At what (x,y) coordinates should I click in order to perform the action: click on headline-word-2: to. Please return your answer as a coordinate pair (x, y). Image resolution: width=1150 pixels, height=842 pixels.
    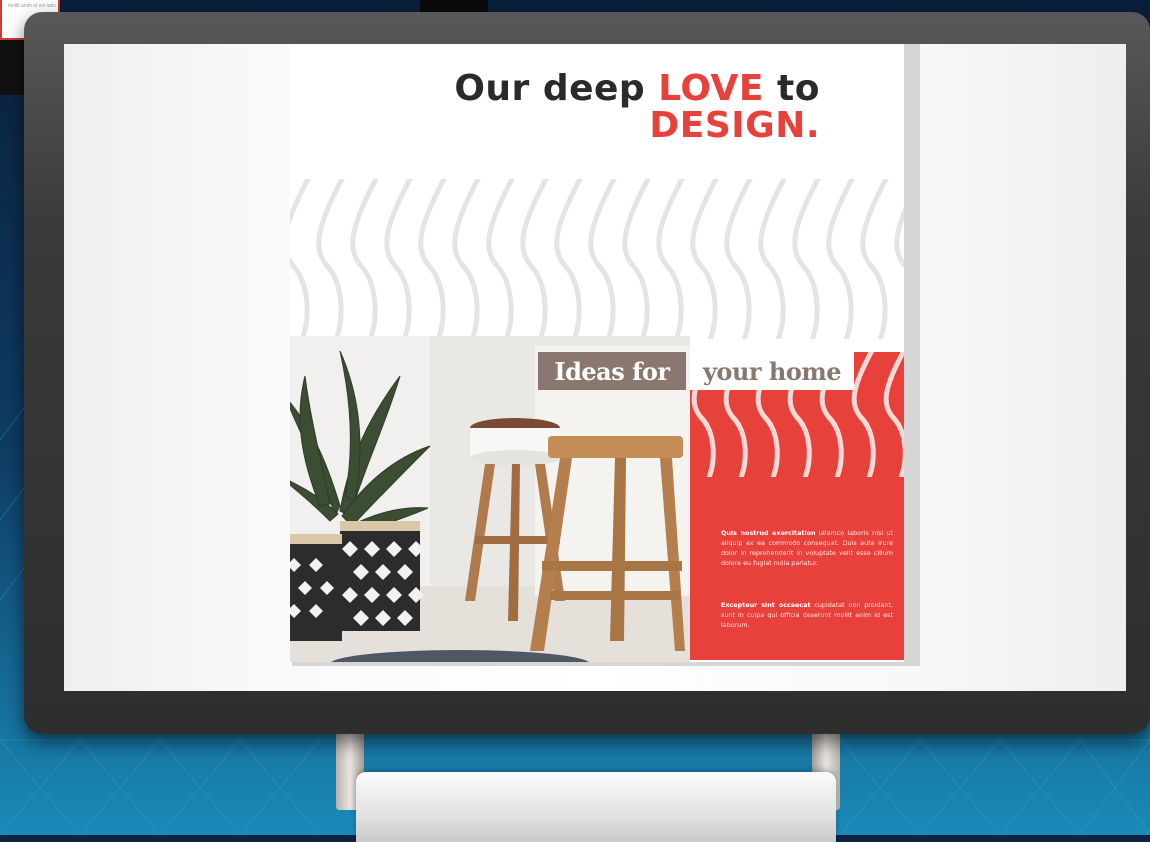
    Looking at the image, I should click on (798, 88).